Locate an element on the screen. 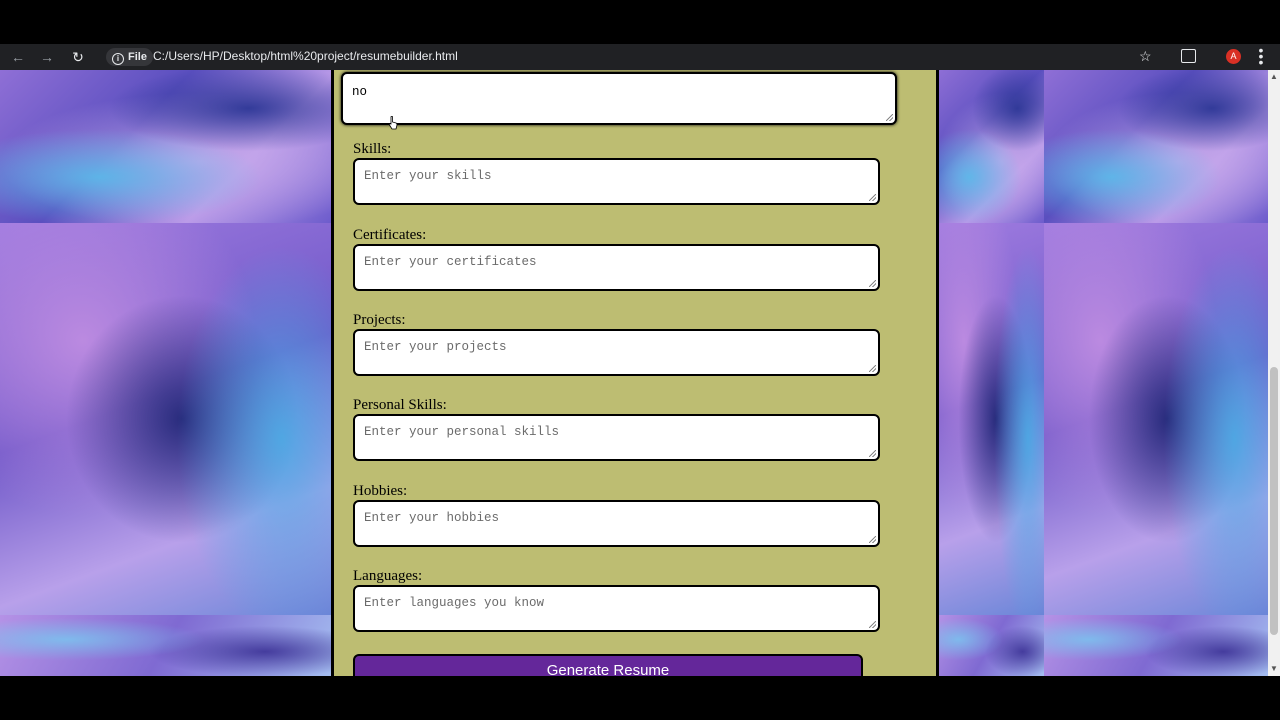  scroll-up-icon: ▲ is located at coordinates (1274, 77).